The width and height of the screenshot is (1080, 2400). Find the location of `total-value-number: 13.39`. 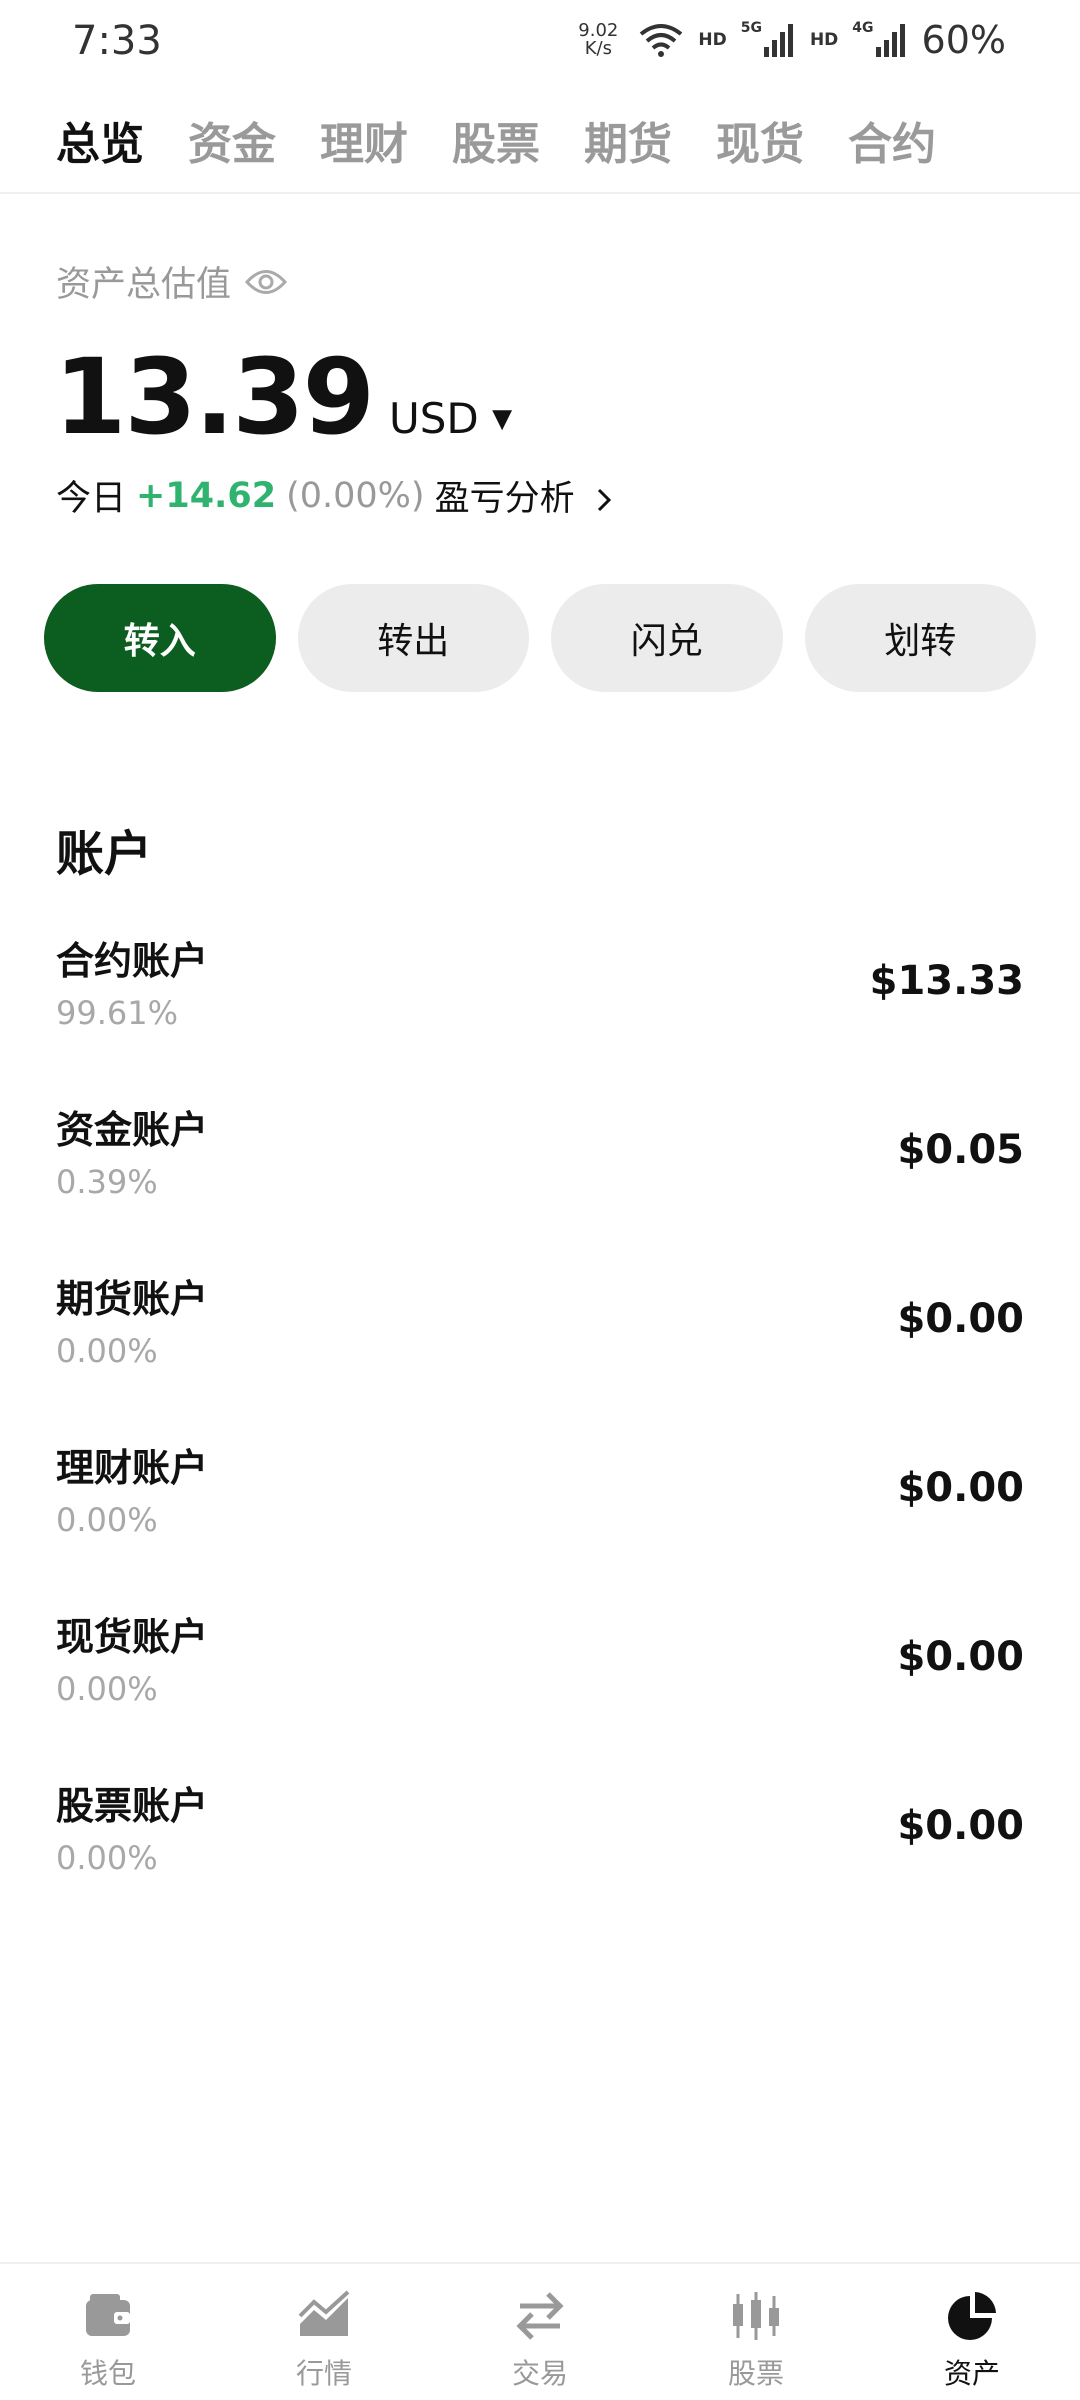

total-value-number: 13.39 is located at coordinates (214, 397).